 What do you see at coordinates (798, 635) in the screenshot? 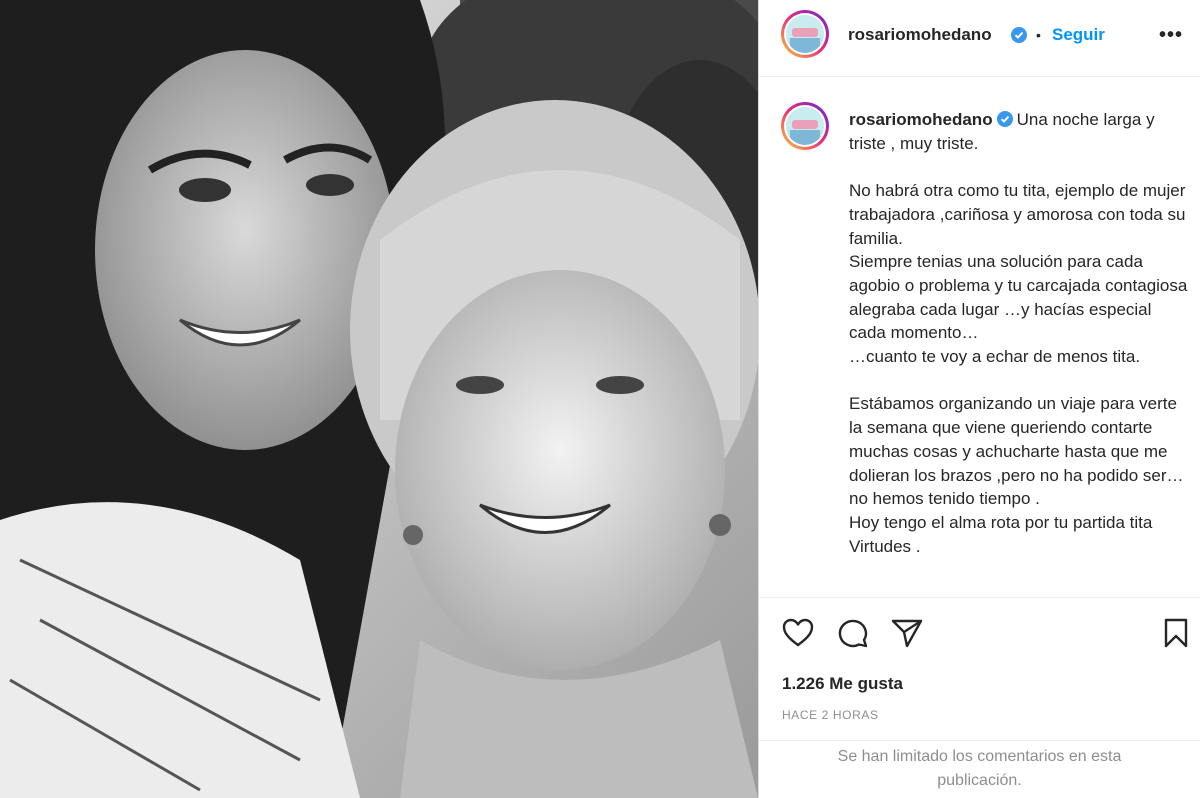
I see `heart-icon` at bounding box center [798, 635].